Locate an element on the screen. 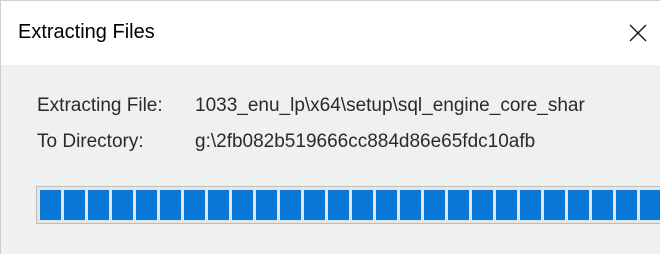 This screenshot has width=660, height=254. close-icon is located at coordinates (638, 33).